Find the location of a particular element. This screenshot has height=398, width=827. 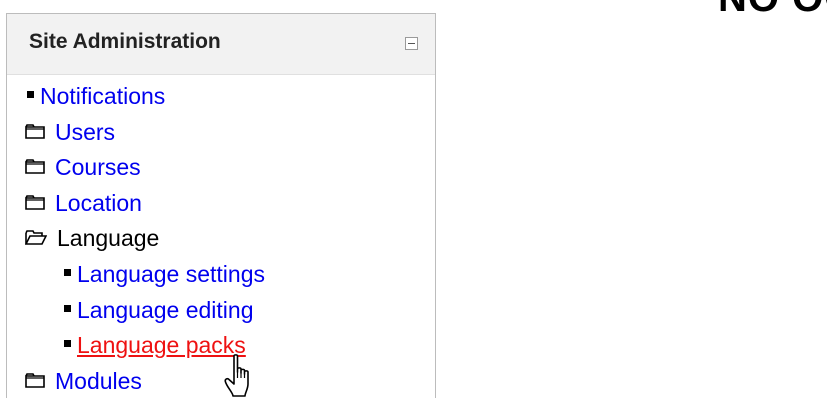

tree-item-notifications: Notifications is located at coordinates (96, 96).